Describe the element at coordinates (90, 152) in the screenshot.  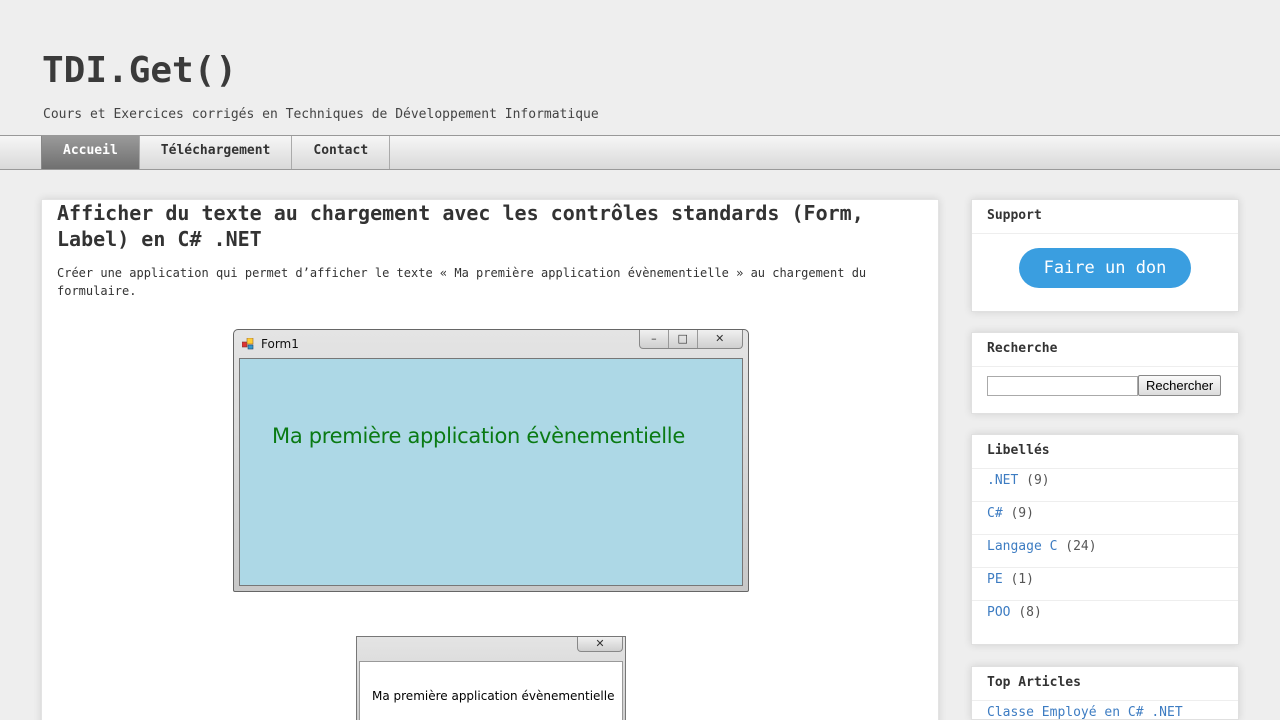
I see `nav-item-accueil: Accueil` at that location.